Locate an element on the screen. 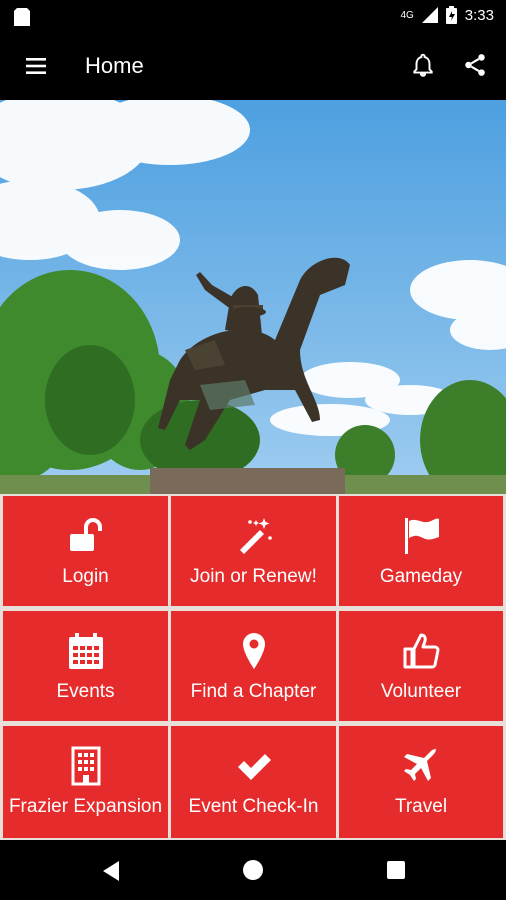  event-check-in-button: Event Check-In is located at coordinates (253, 782).